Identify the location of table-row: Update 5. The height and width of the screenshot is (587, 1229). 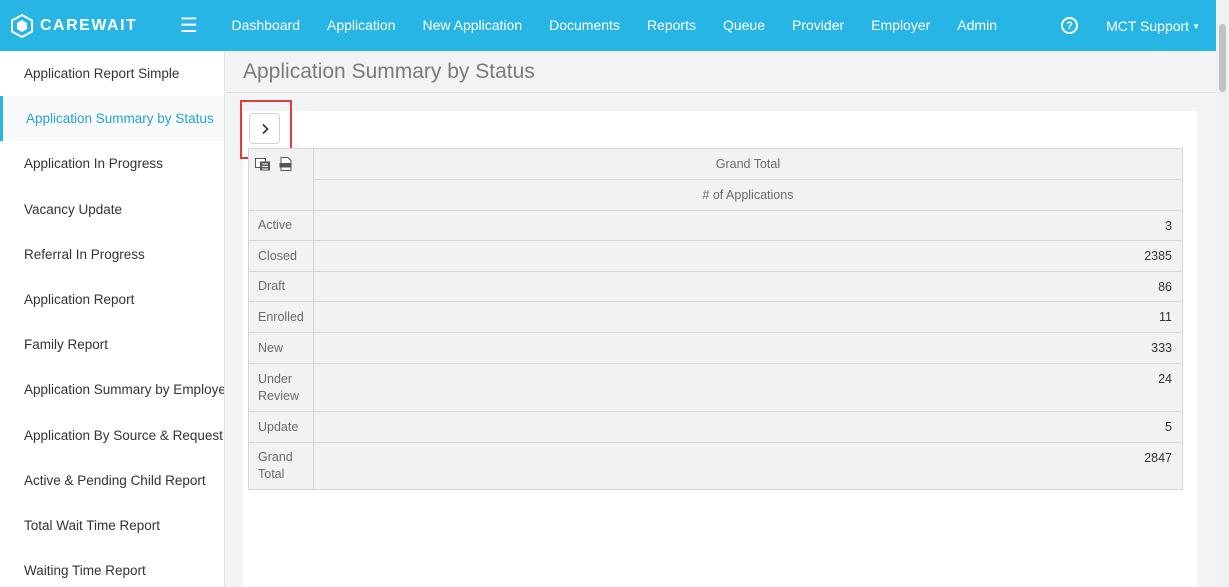
(716, 427).